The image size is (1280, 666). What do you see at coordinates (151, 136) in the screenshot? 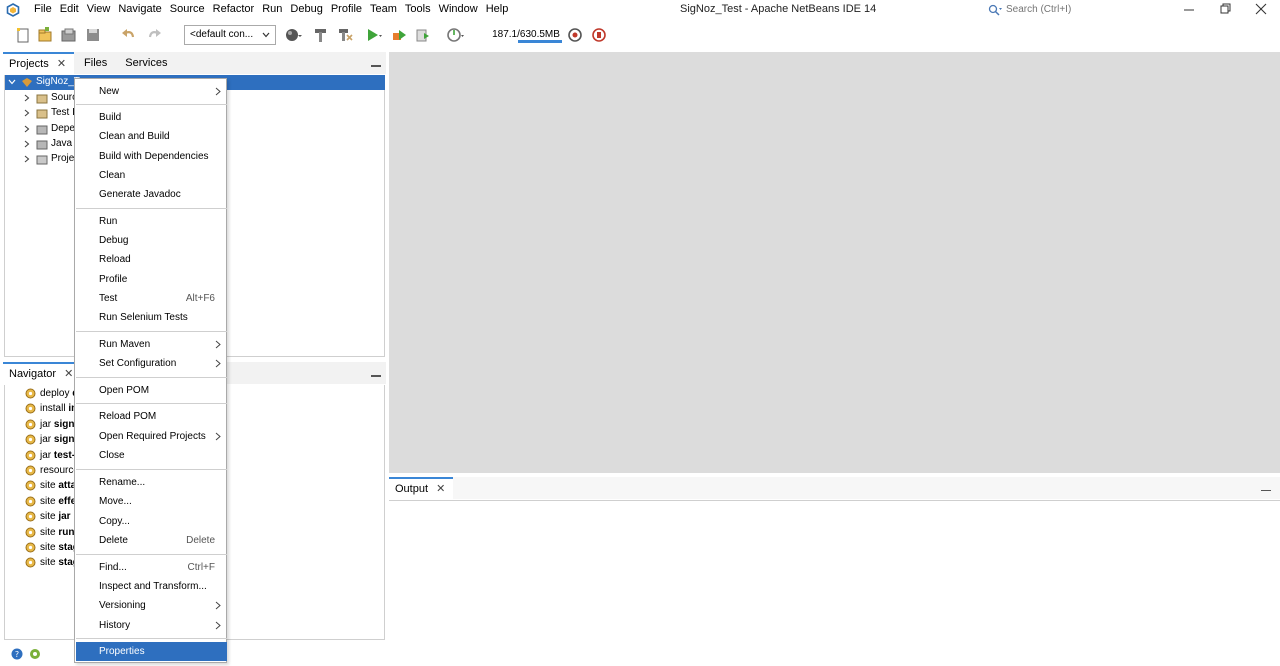
I see `menu-item-clean-and-build: Clean and Build` at bounding box center [151, 136].